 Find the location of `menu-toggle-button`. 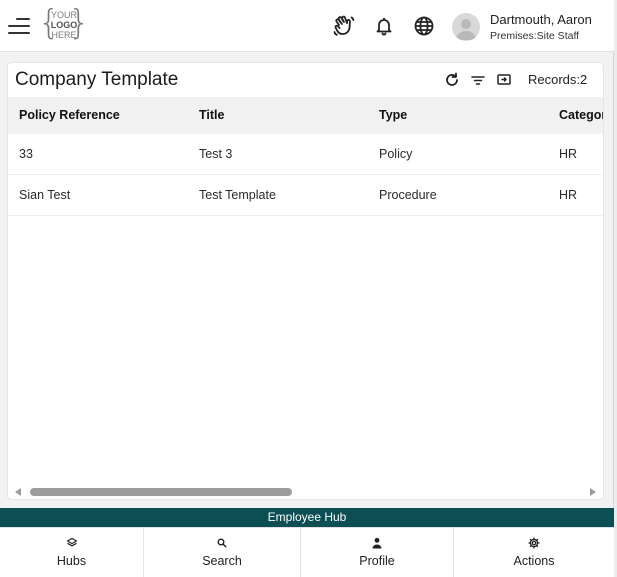

menu-toggle-button is located at coordinates (18, 26).